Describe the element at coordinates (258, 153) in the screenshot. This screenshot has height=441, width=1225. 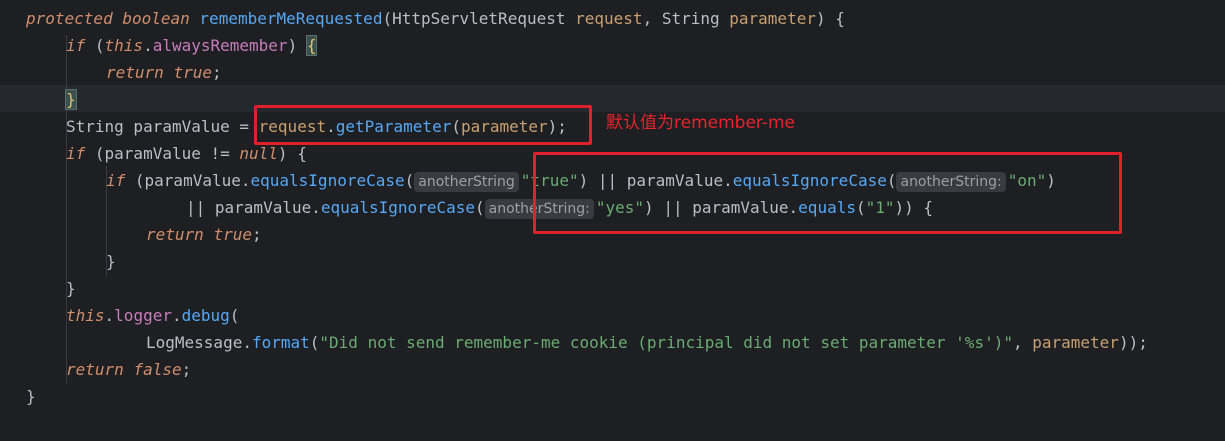
I see `keyword: null` at that location.